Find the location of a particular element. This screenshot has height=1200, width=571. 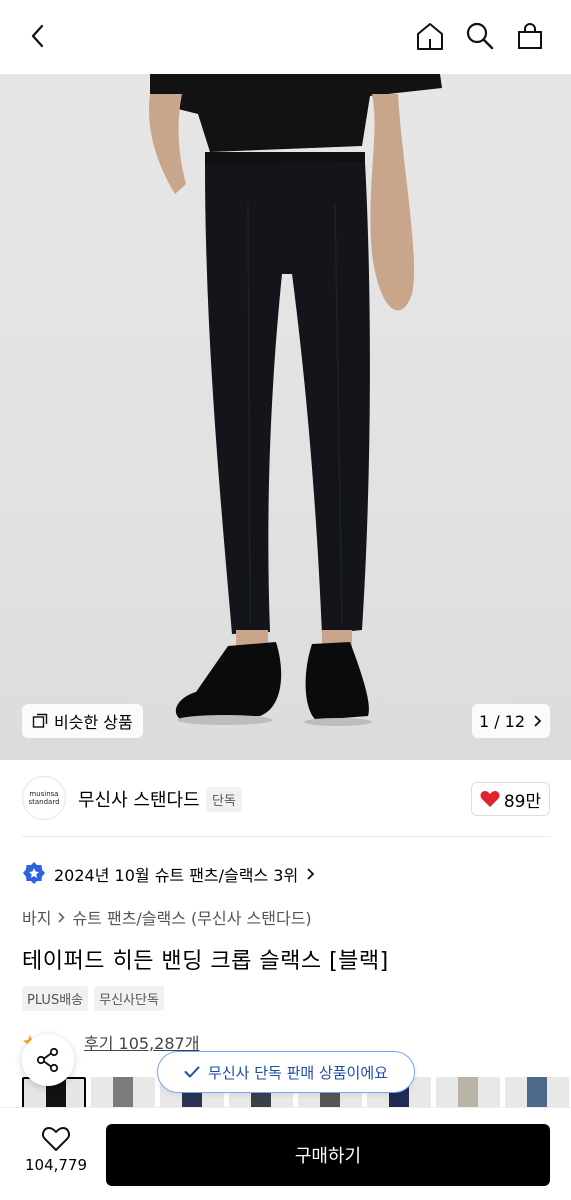

similar-products-button: 비슷한 상품 is located at coordinates (82, 721).